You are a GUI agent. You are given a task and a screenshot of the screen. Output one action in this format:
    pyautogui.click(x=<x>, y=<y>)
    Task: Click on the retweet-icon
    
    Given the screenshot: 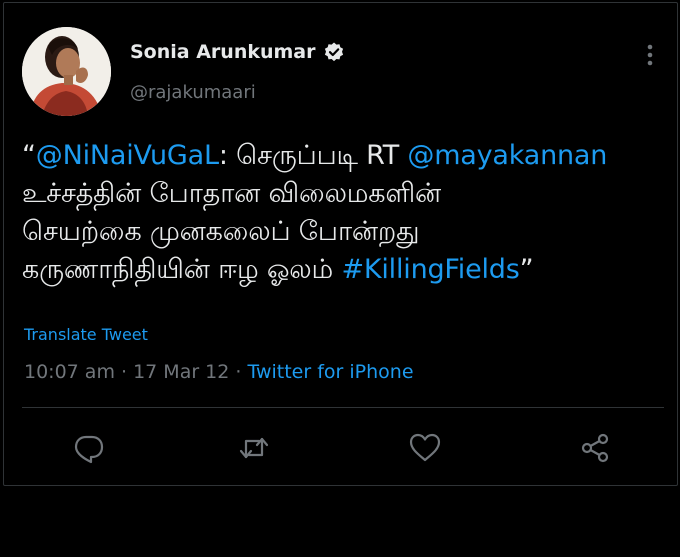 What is the action you would take?
    pyautogui.click(x=254, y=448)
    